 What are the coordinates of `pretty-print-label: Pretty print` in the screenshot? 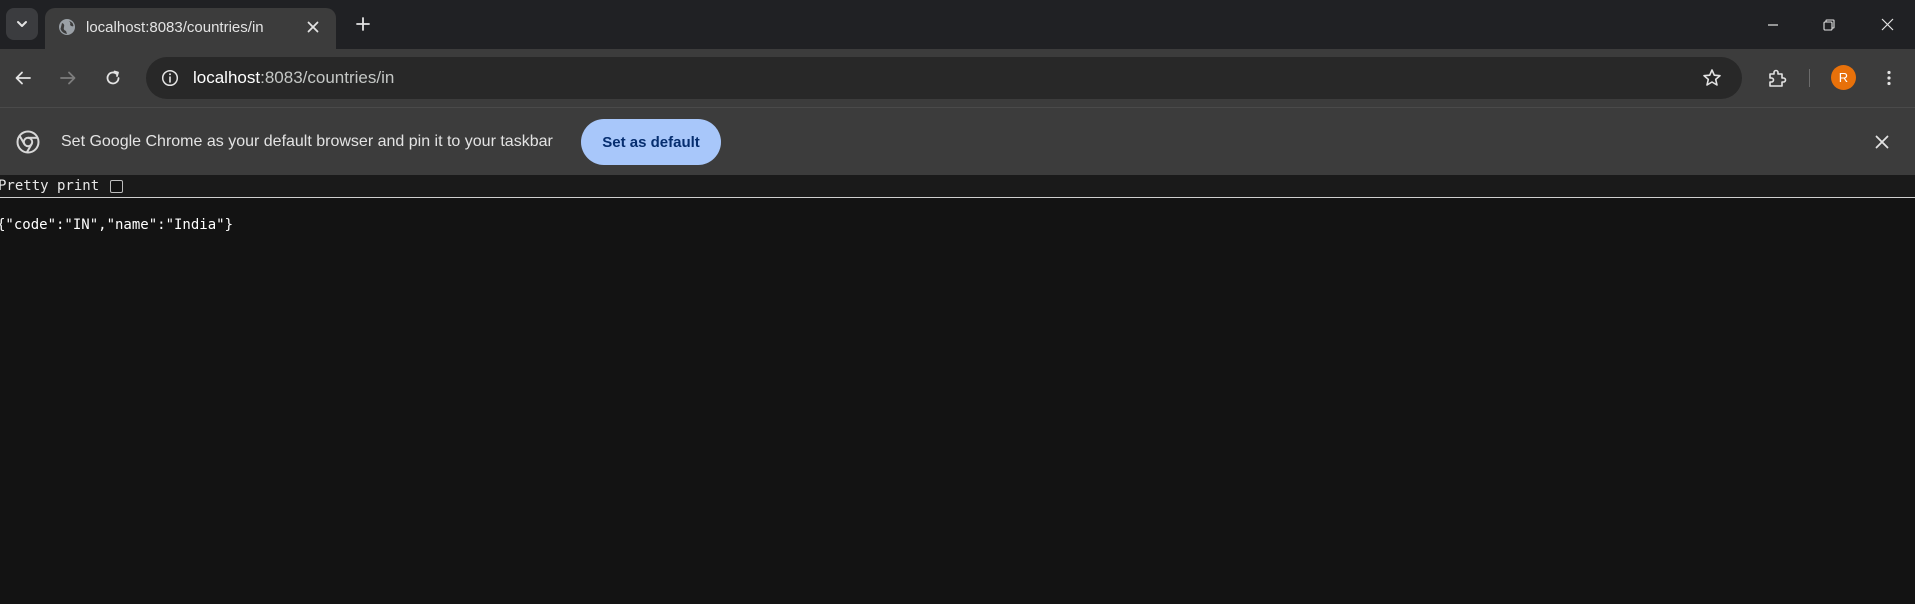 It's located at (50, 186).